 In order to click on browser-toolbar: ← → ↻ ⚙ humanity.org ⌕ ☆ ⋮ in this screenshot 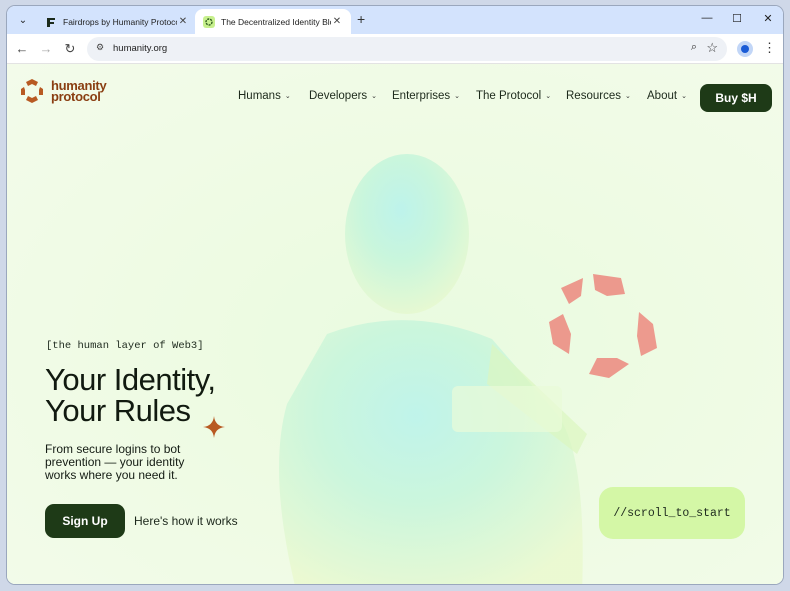, I will do `click(395, 49)`.